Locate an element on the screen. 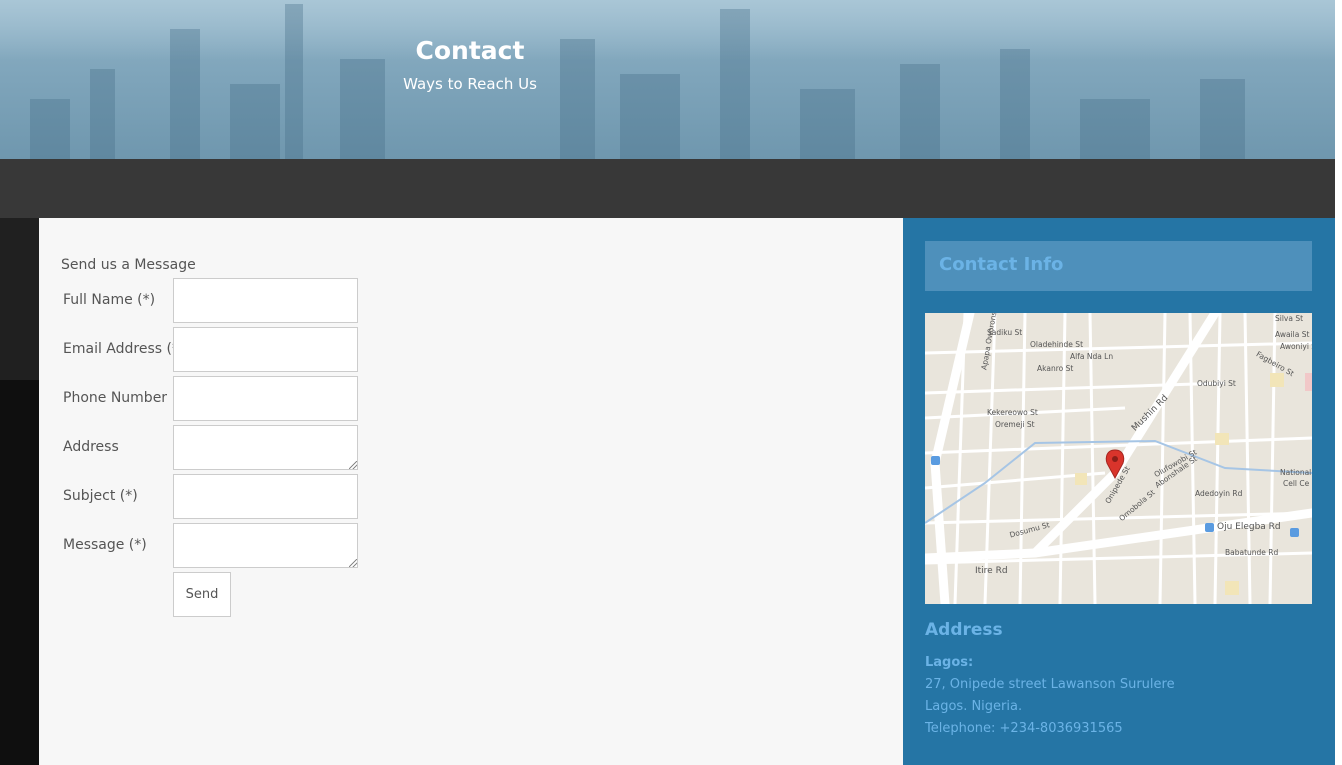  address-region: Lagos. Nigeria. is located at coordinates (974, 706).